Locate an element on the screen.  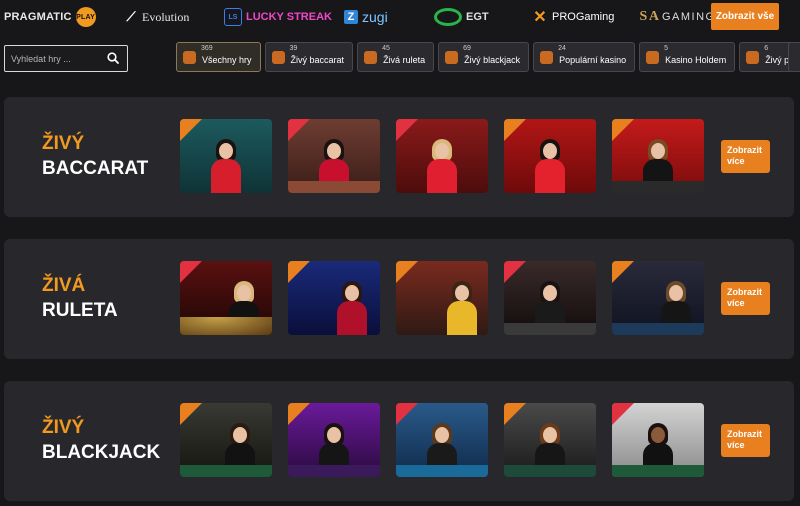
tab-live-roulette: 45 Živá ruleta is located at coordinates (396, 57).